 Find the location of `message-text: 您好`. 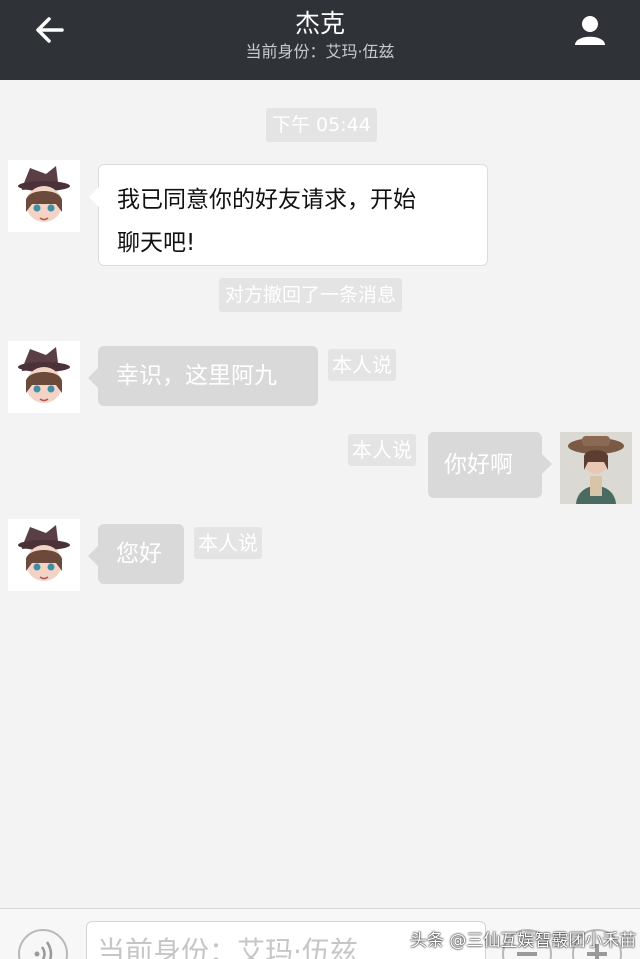

message-text: 您好 is located at coordinates (139, 554).